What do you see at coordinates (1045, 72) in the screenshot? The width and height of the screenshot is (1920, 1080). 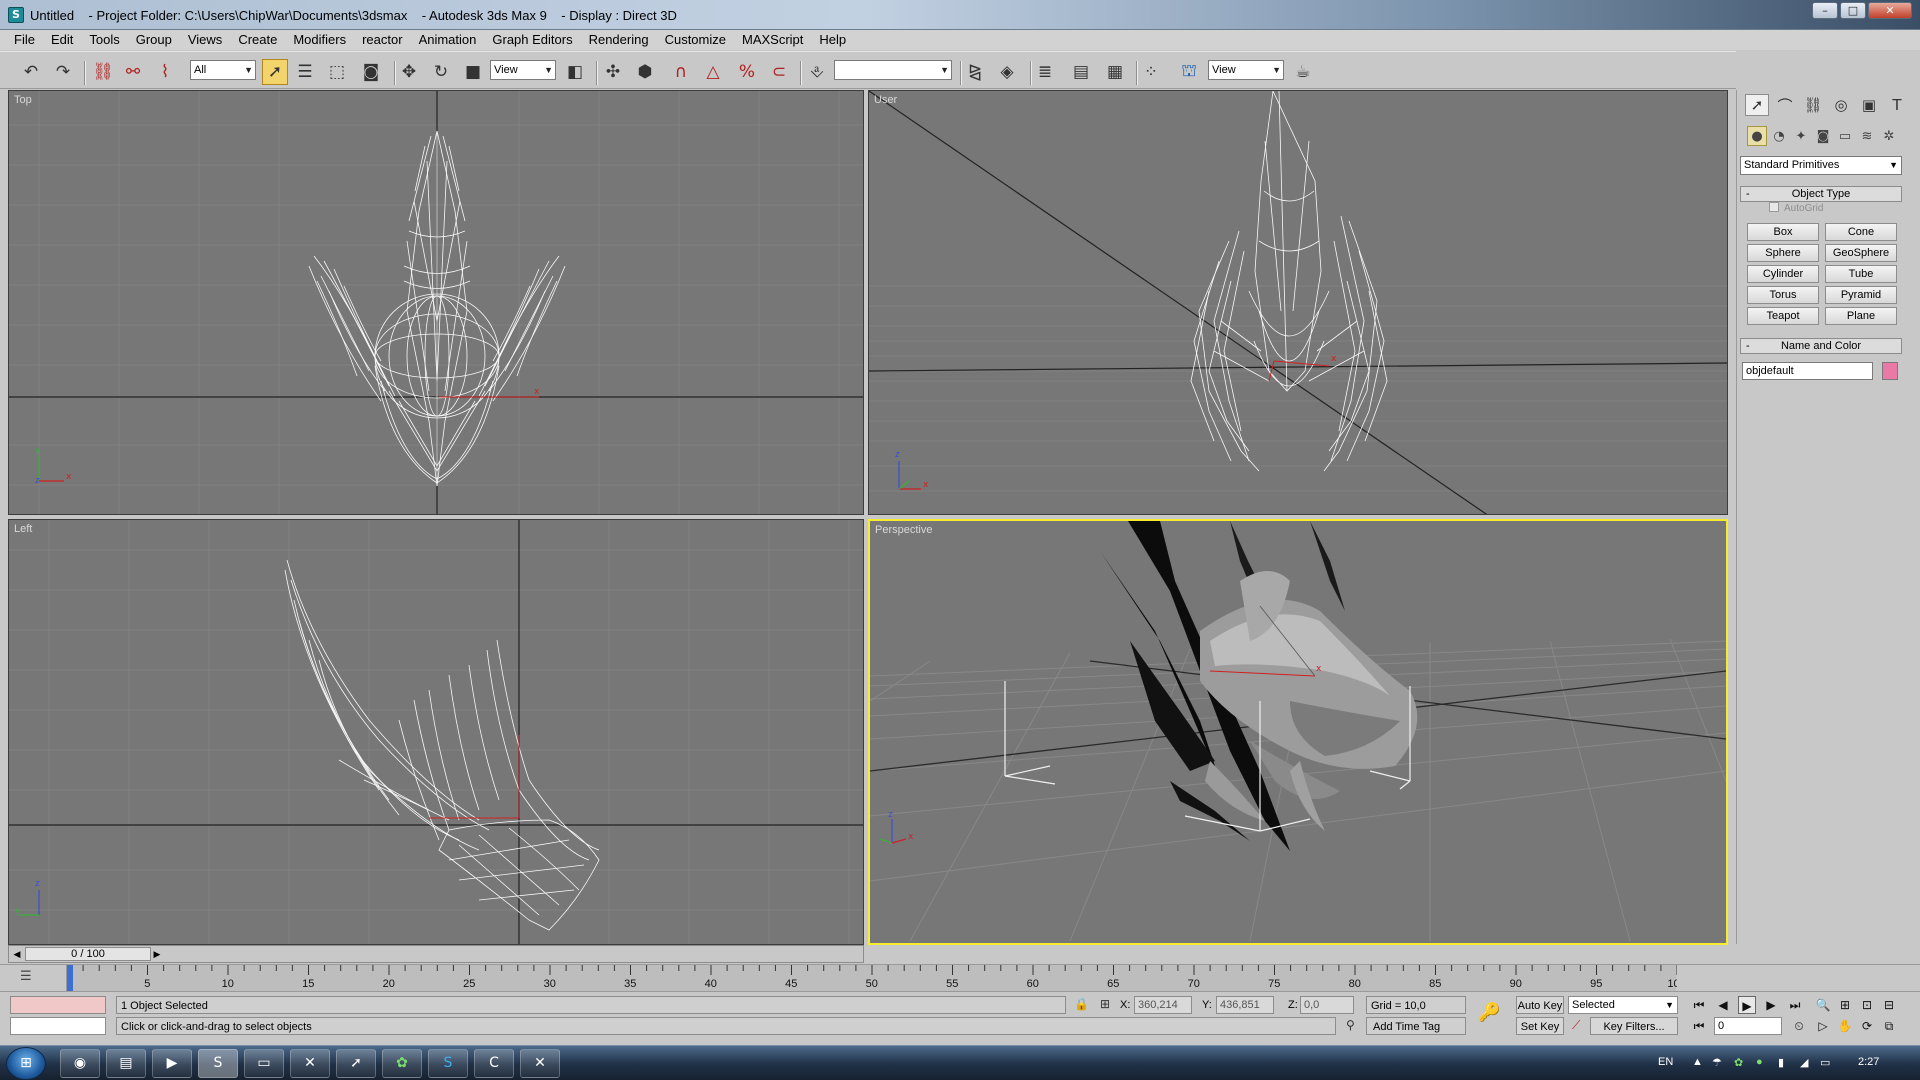 I see `layer-manager-icon: ≣` at bounding box center [1045, 72].